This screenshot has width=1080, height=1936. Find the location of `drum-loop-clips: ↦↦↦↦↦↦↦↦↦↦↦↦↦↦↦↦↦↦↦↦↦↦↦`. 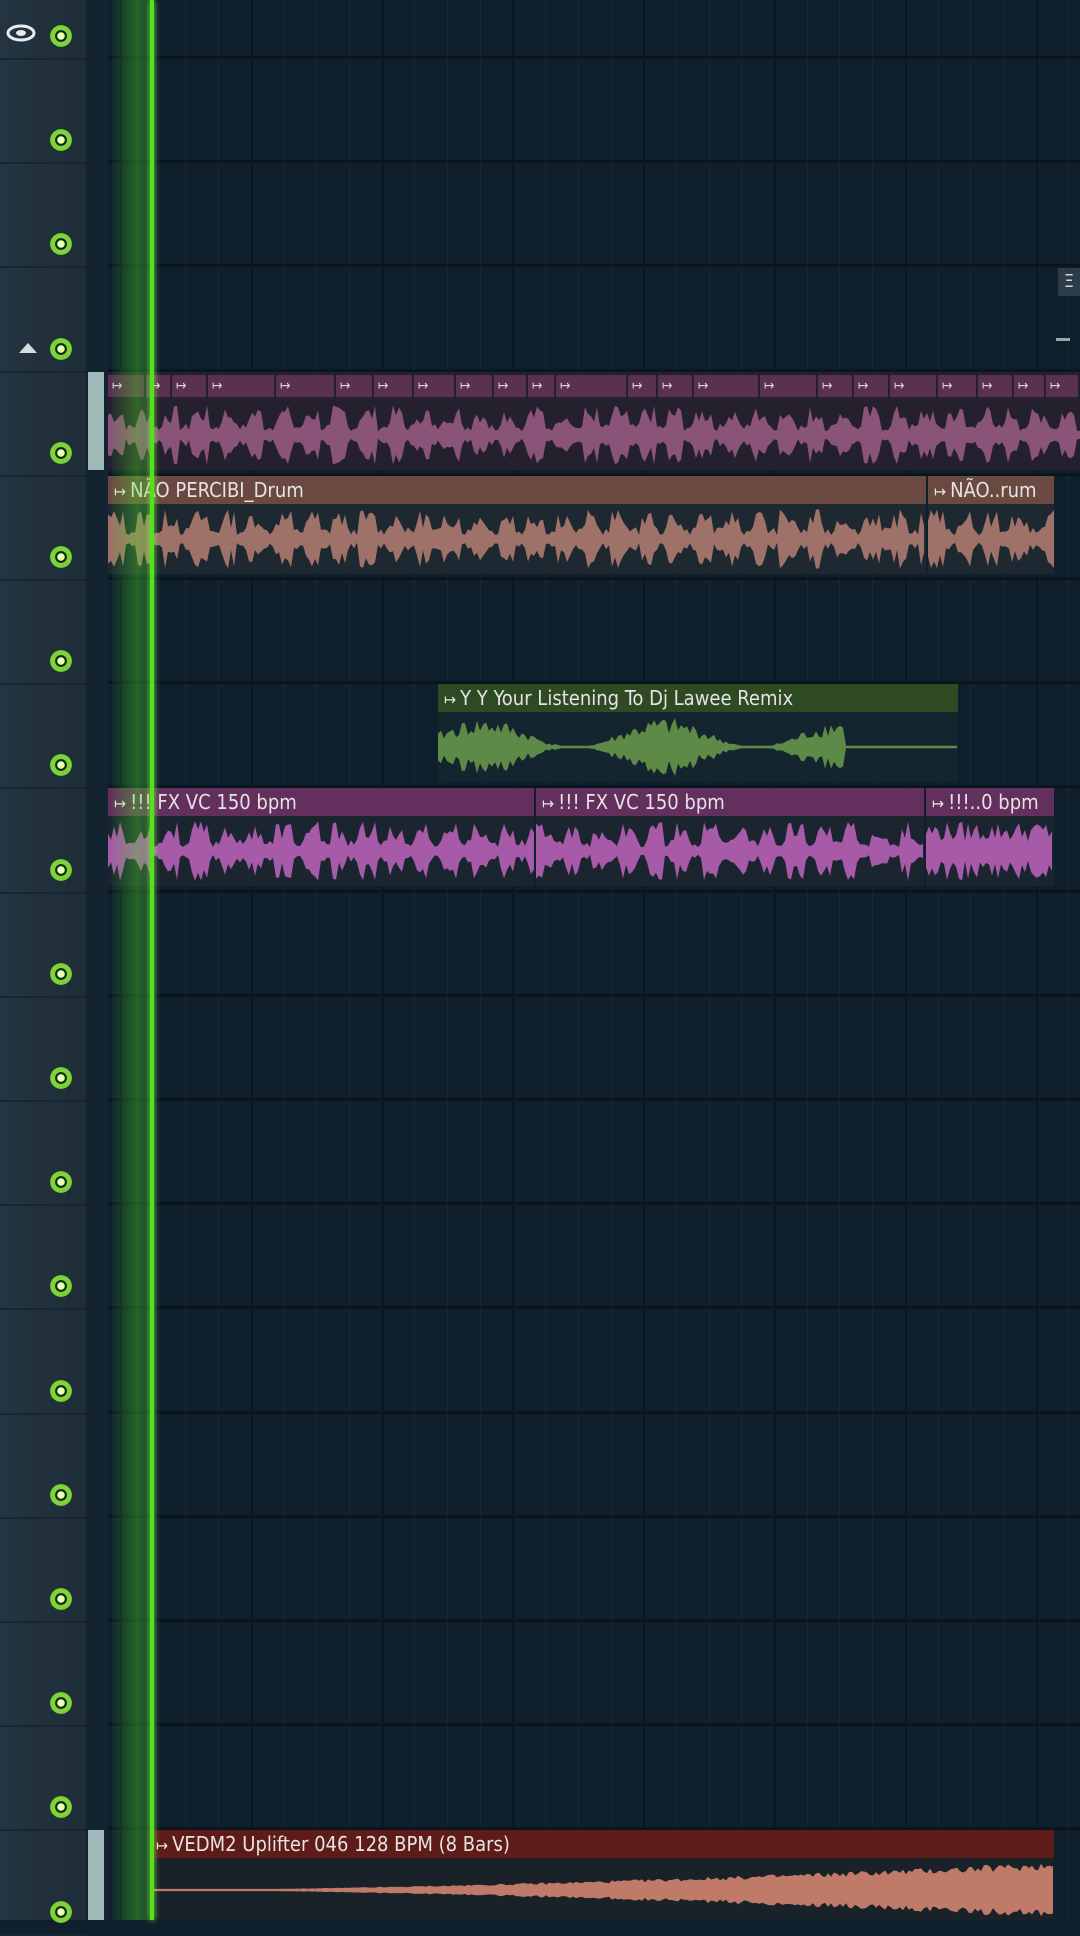

drum-loop-clips: ↦↦↦↦↦↦↦↦↦↦↦↦↦↦↦↦↦↦↦↦↦↦↦ is located at coordinates (594, 421).